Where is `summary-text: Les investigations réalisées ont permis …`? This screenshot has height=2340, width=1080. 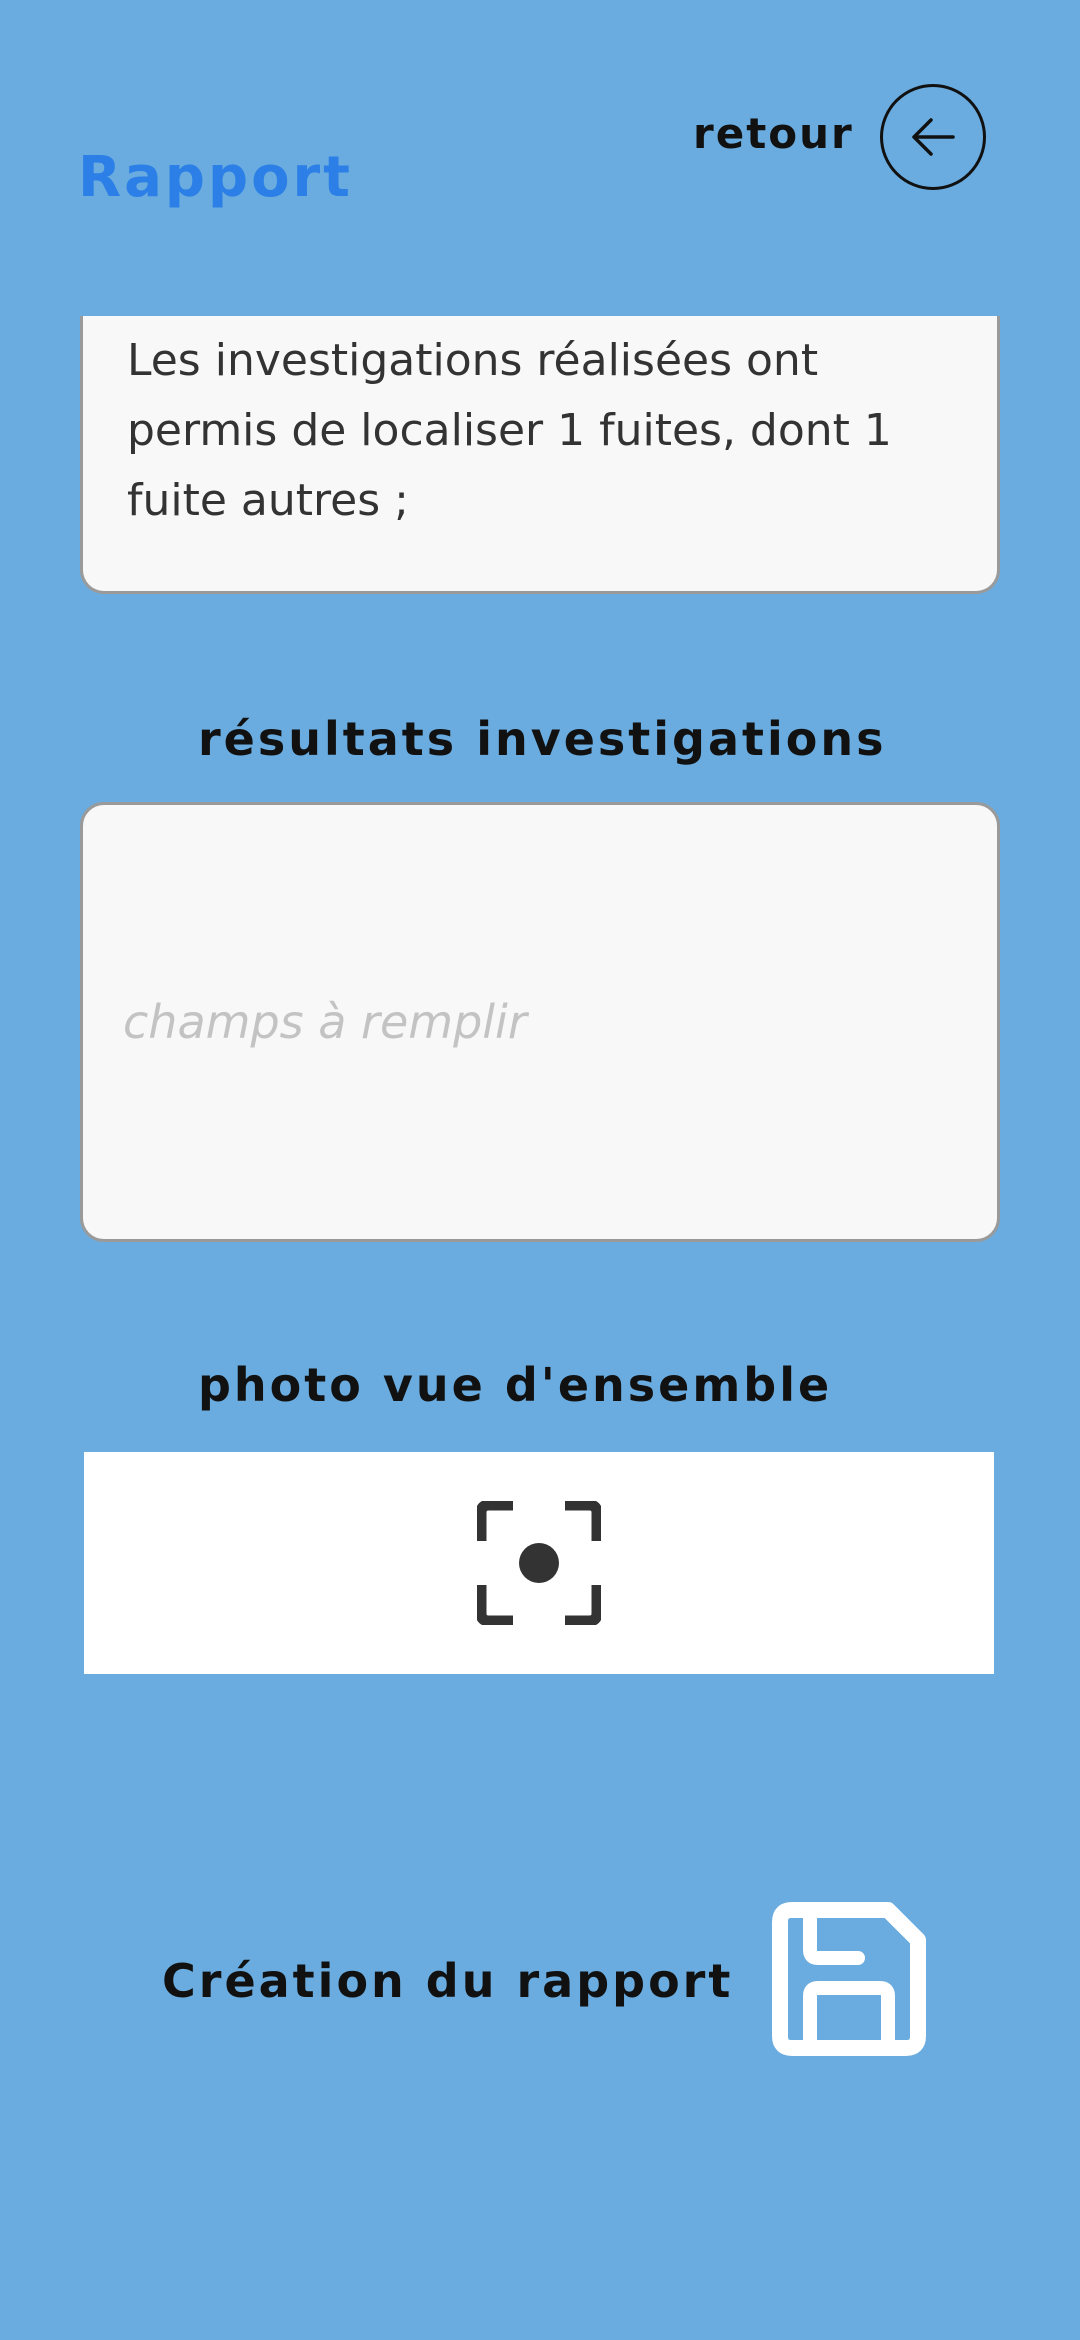 summary-text: Les investigations réalisées ont permis … is located at coordinates (540, 455).